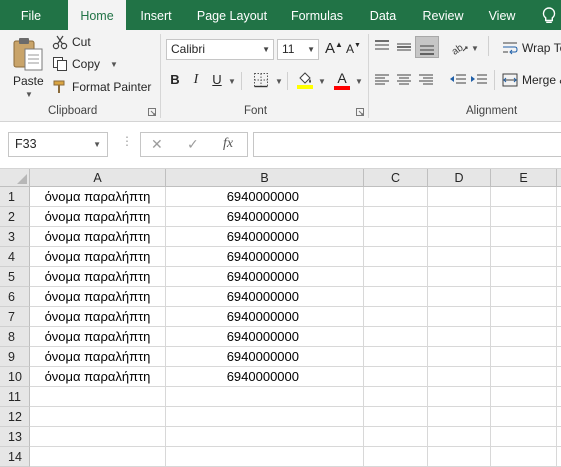 This screenshot has width=561, height=467. What do you see at coordinates (15, 257) in the screenshot?
I see `row-header: 4` at bounding box center [15, 257].